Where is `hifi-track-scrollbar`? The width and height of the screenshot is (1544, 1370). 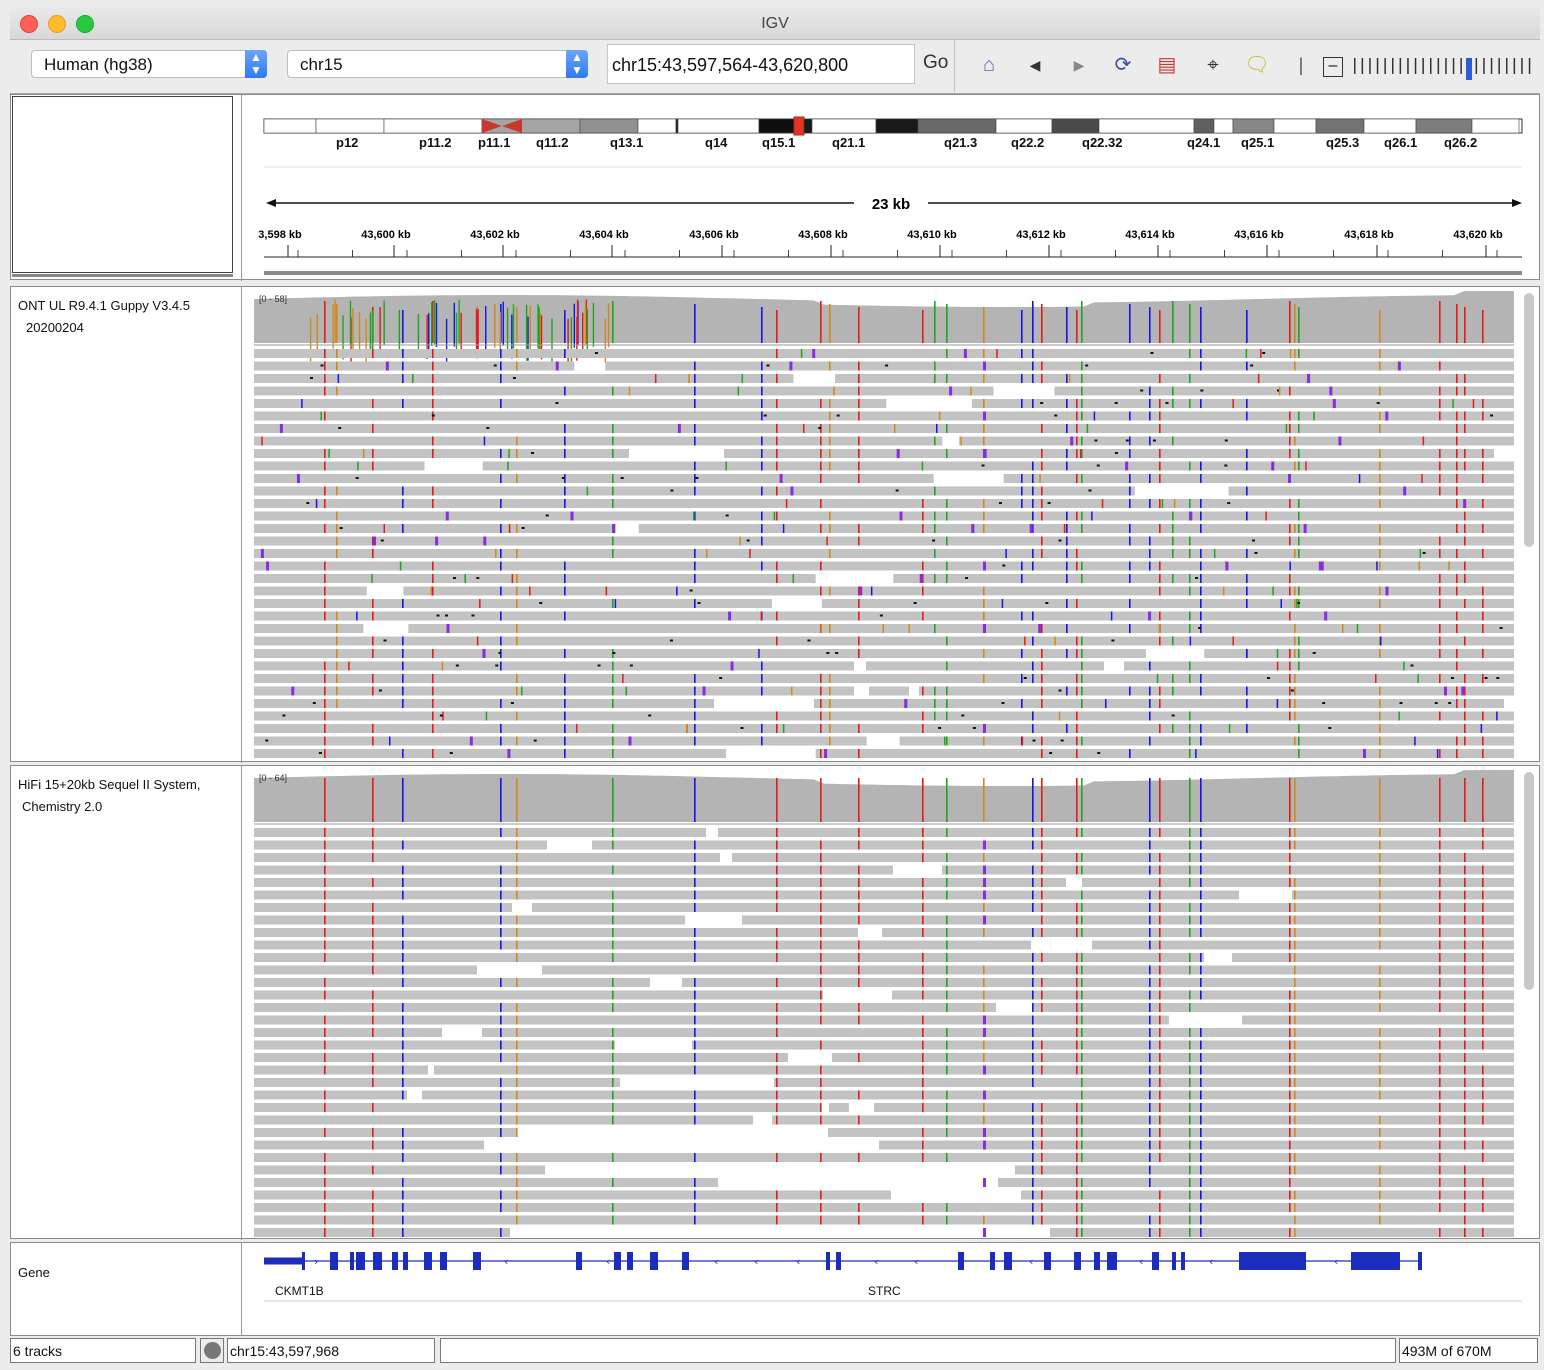
hifi-track-scrollbar is located at coordinates (1529, 881).